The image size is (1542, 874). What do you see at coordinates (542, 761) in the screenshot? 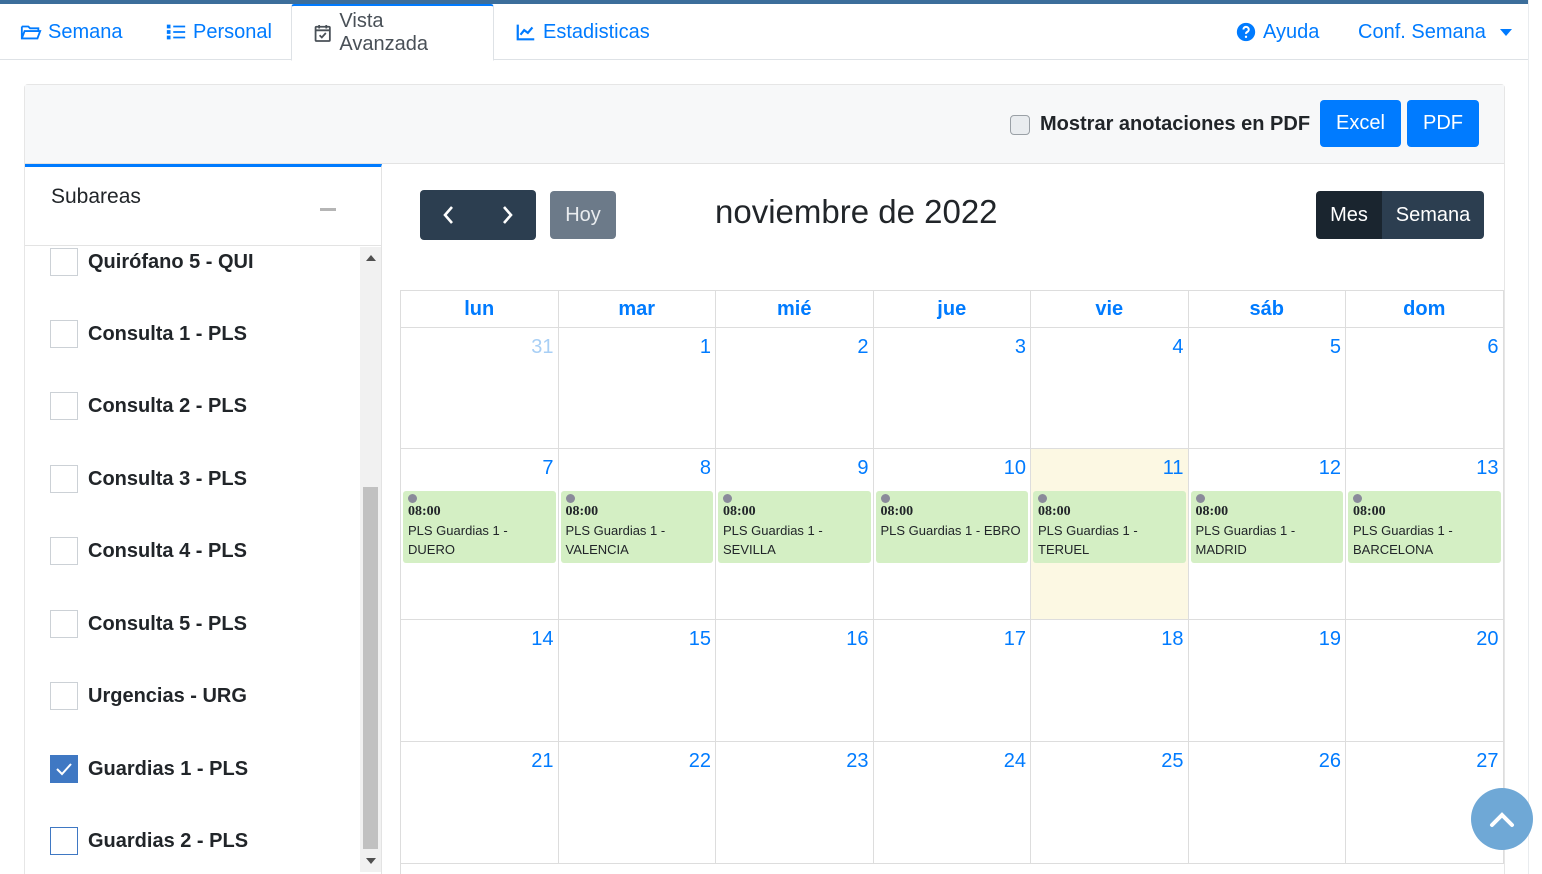
I see `day-number: 21` at bounding box center [542, 761].